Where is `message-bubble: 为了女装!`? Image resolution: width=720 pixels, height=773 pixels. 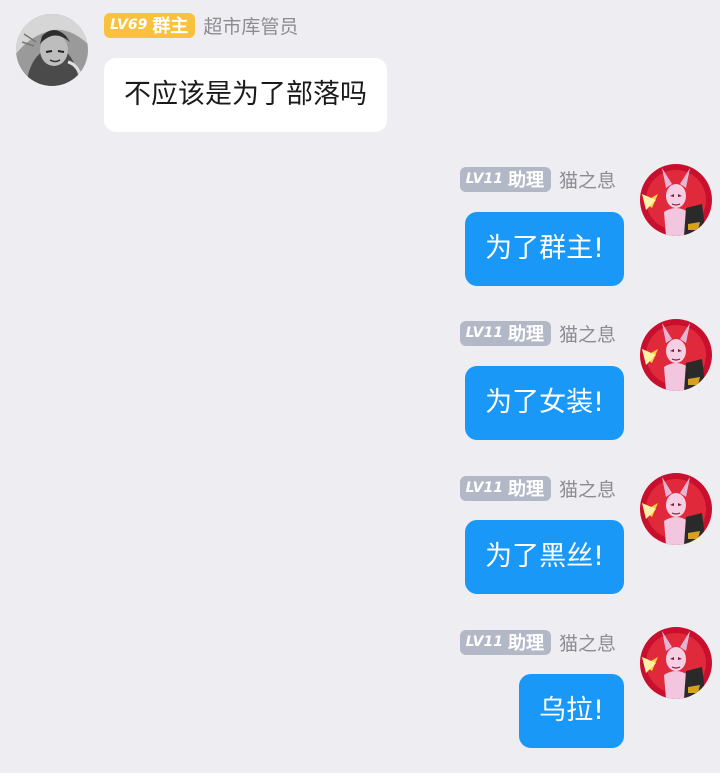
message-bubble: 为了女装! is located at coordinates (544, 403).